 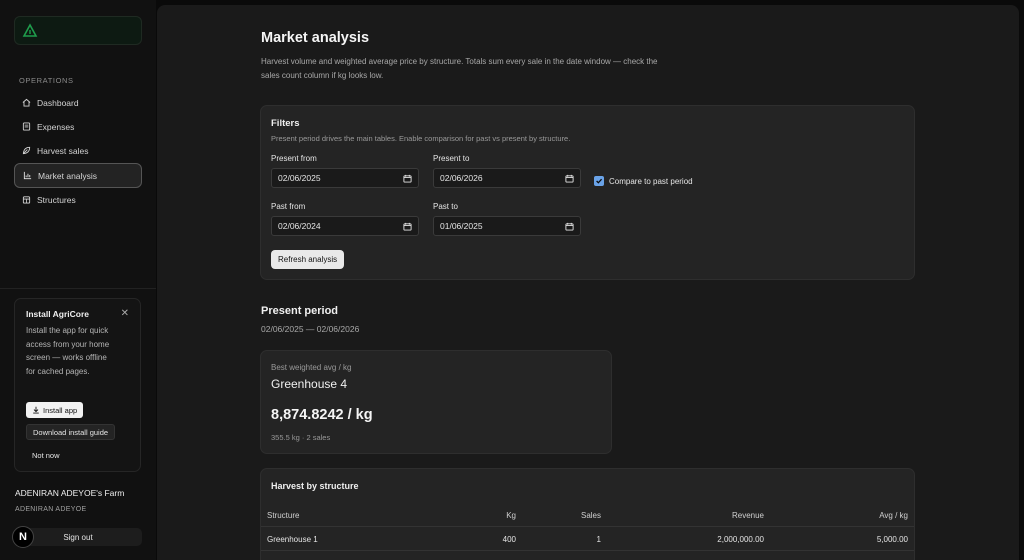 What do you see at coordinates (23, 537) in the screenshot?
I see `user-avatar: N` at bounding box center [23, 537].